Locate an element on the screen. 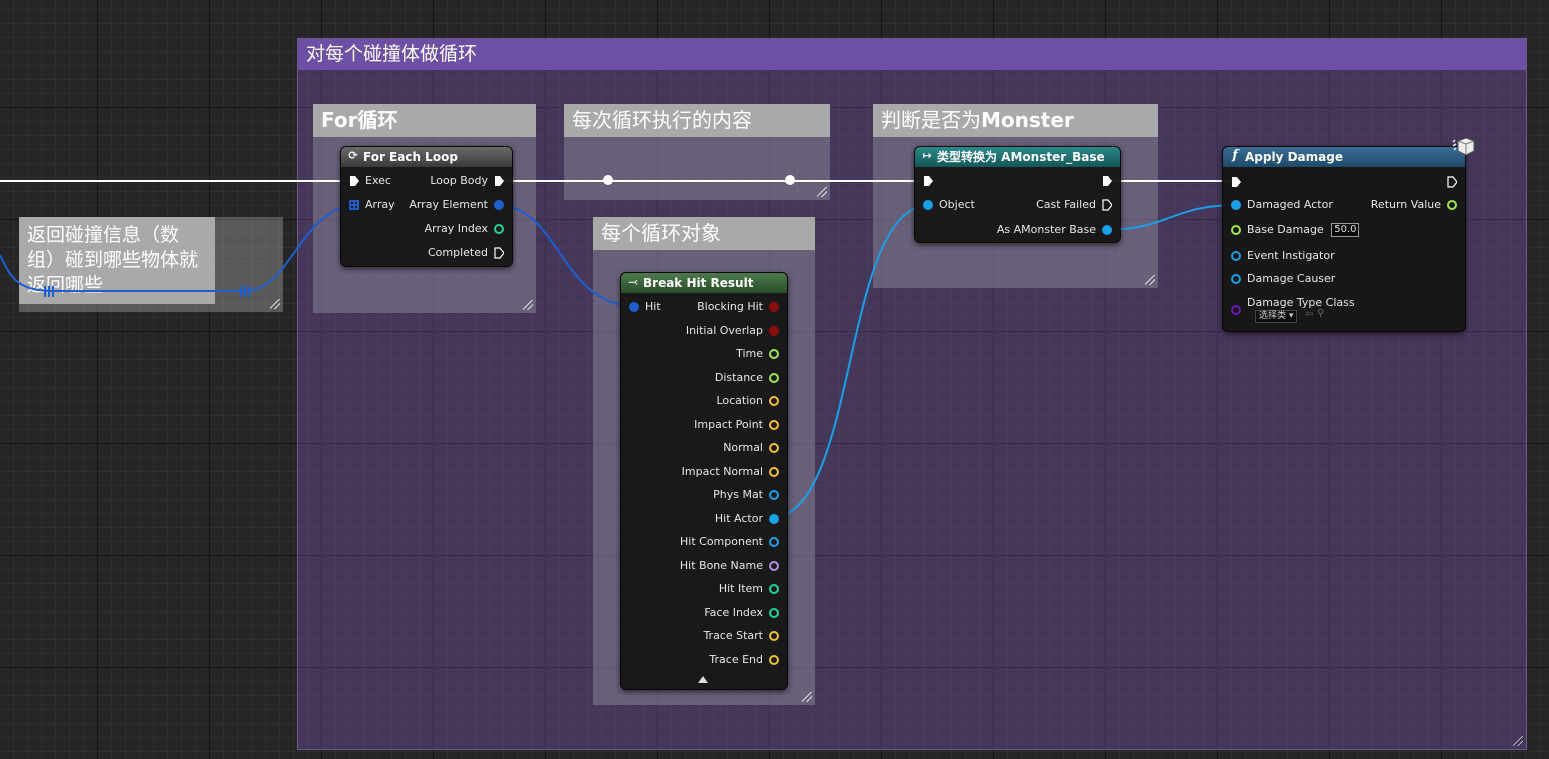 This screenshot has width=1549, height=759. base-damage-input: 50.0 is located at coordinates (1345, 230).